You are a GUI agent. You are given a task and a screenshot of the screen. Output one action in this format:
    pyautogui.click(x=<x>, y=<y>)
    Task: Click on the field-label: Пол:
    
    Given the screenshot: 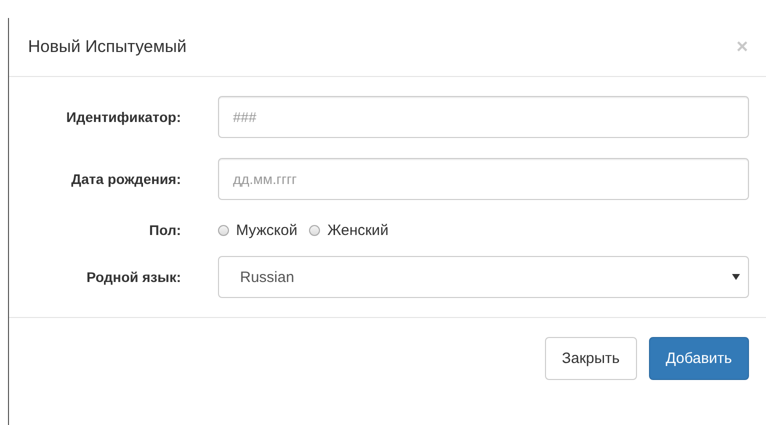 What is the action you would take?
    pyautogui.click(x=164, y=230)
    